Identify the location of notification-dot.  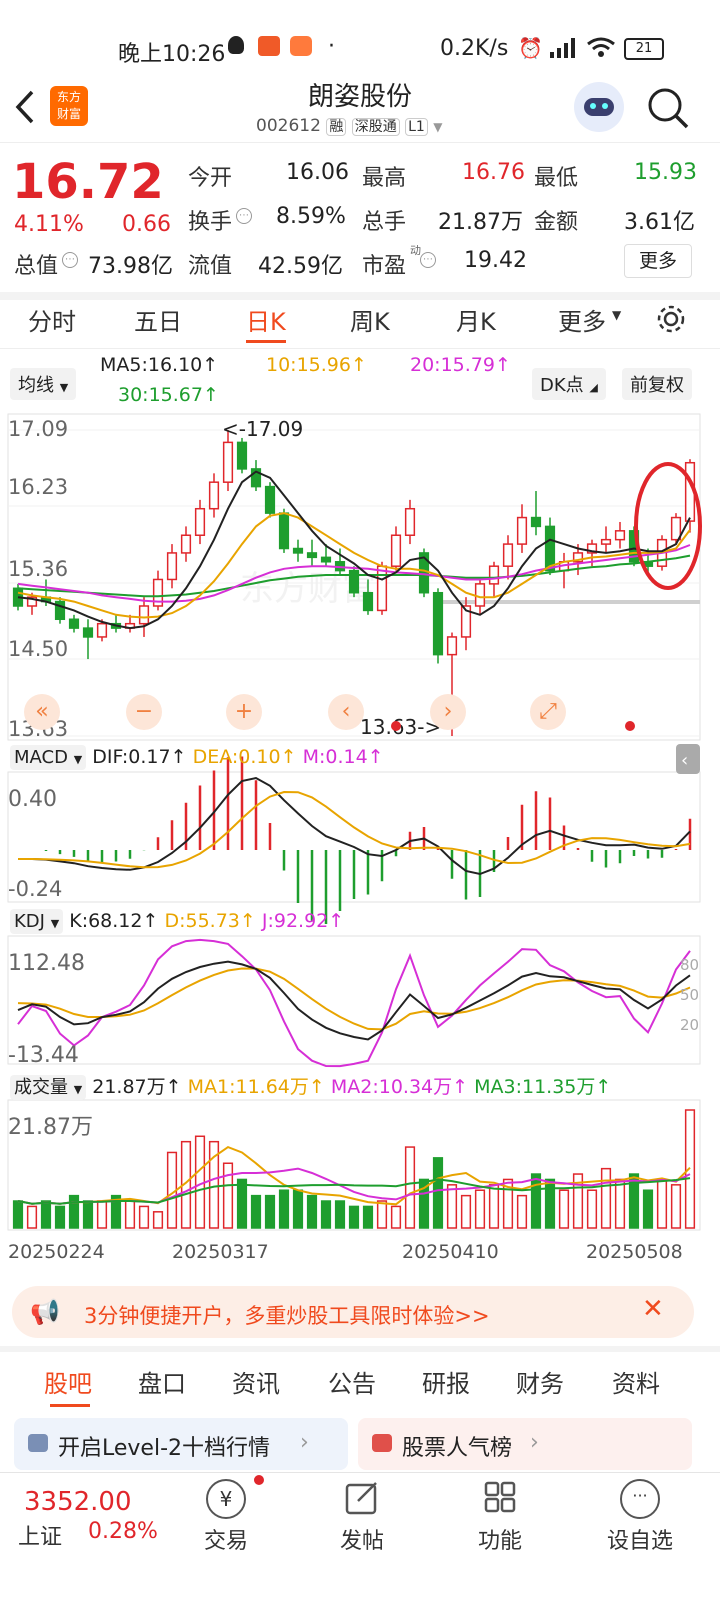
(259, 1480).